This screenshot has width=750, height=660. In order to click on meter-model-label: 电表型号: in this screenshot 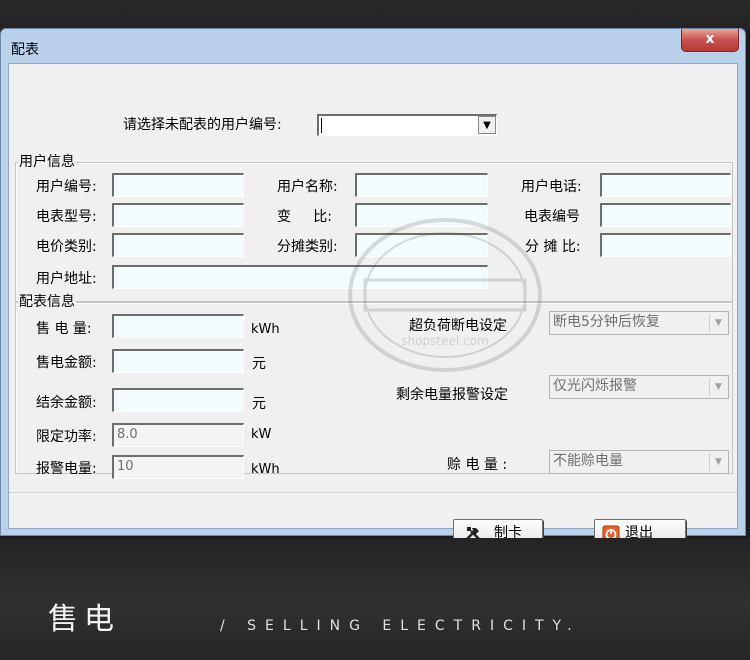, I will do `click(66, 217)`.